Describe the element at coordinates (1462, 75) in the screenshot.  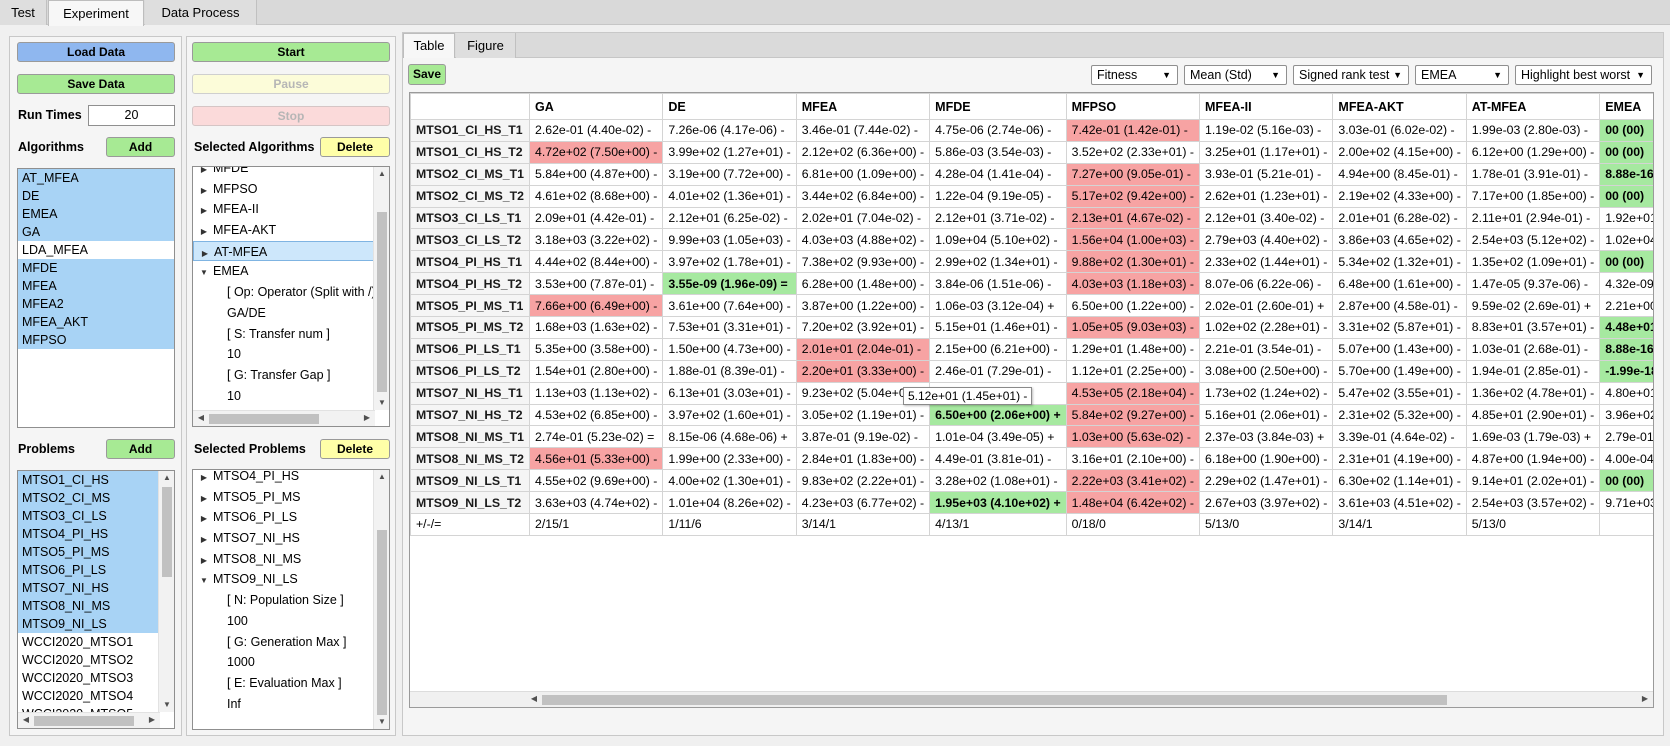
I see `baseline-dropdown: EMEA ▼` at that location.